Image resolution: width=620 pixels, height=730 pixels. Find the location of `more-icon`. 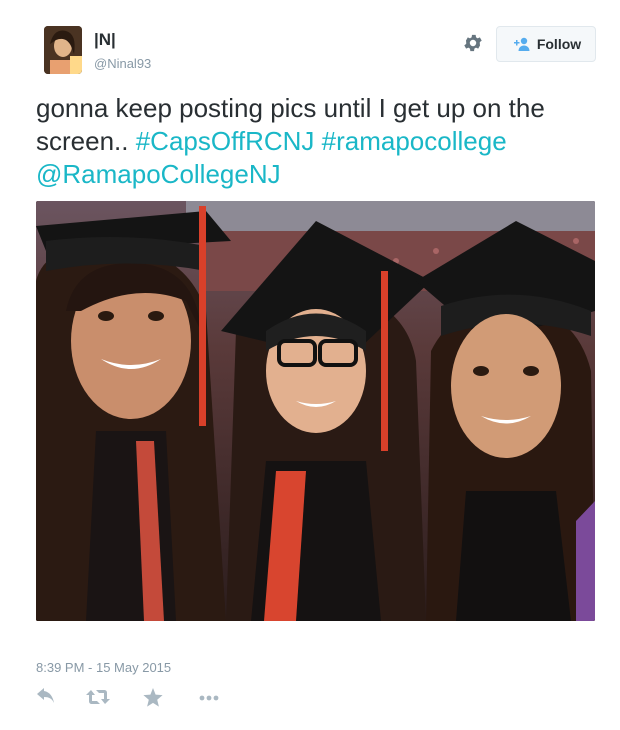

more-icon is located at coordinates (209, 698).